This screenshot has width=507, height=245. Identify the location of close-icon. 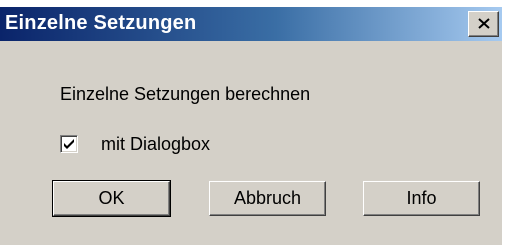
(484, 23).